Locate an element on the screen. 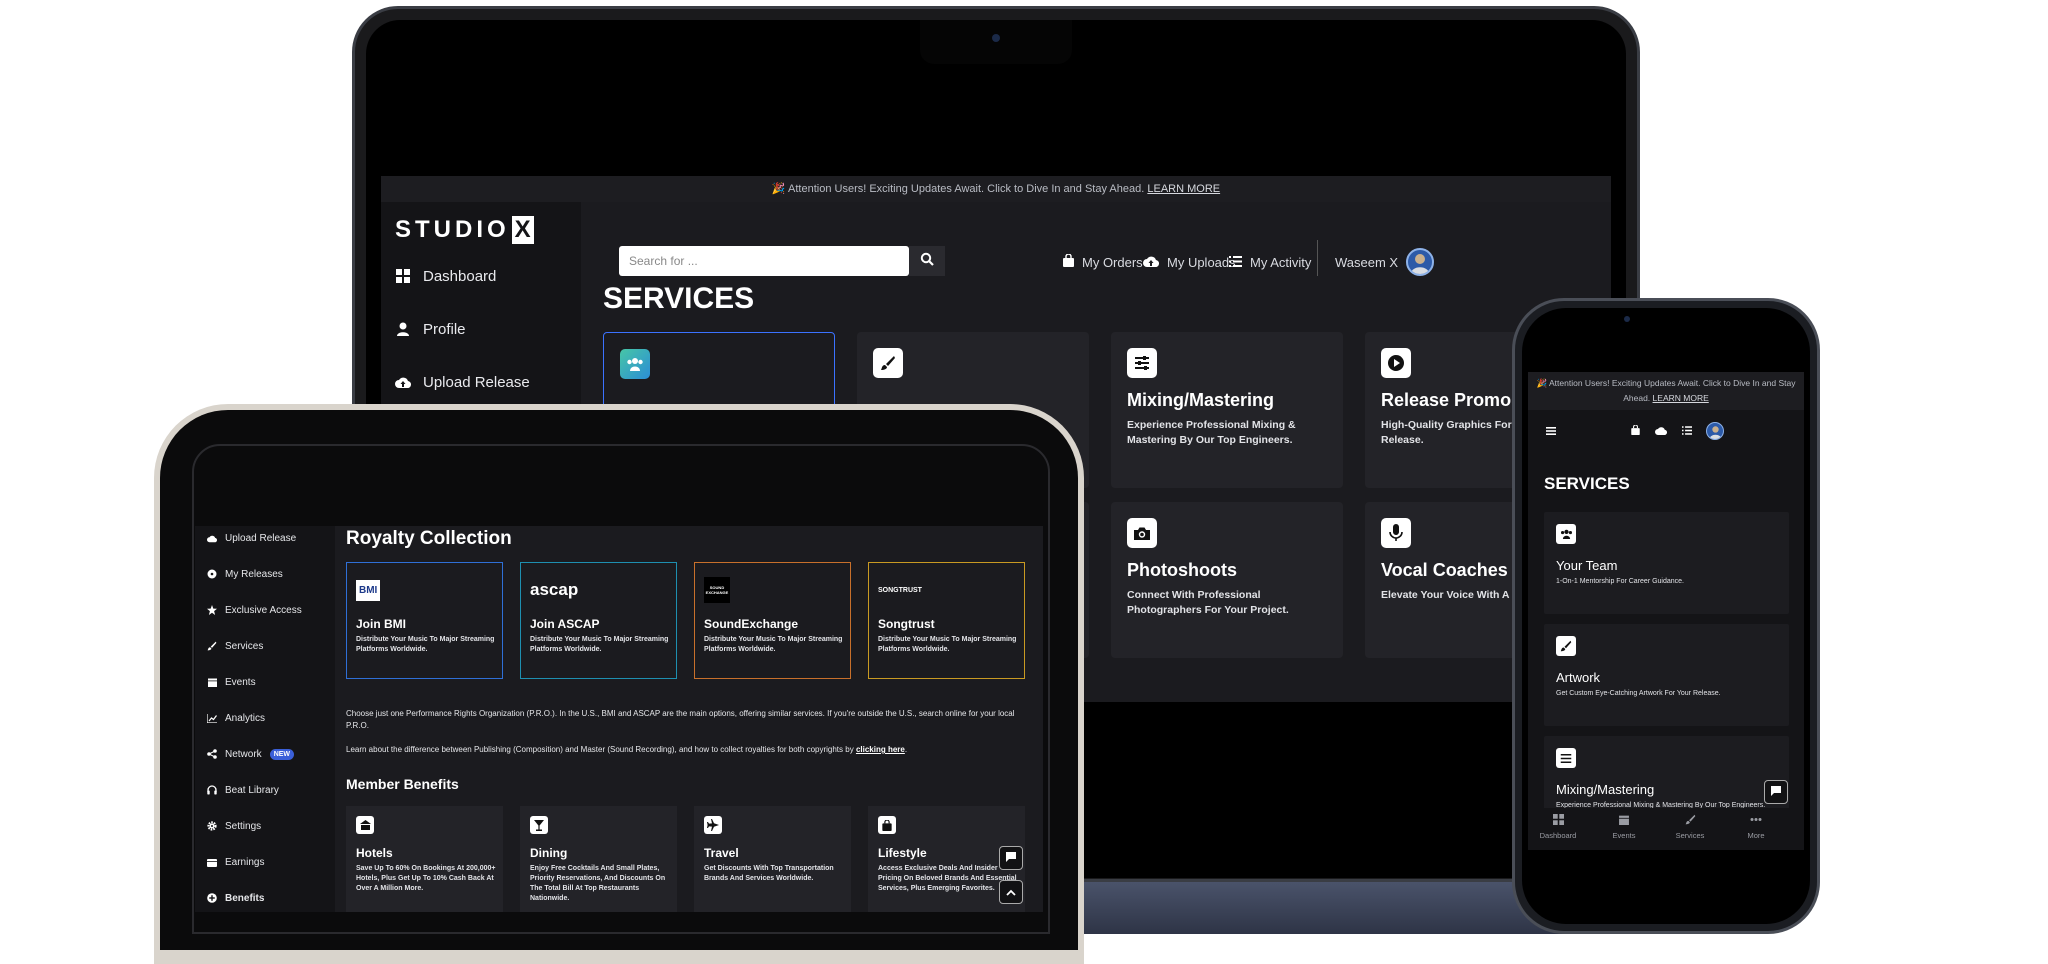  user-icon is located at coordinates (403, 329).